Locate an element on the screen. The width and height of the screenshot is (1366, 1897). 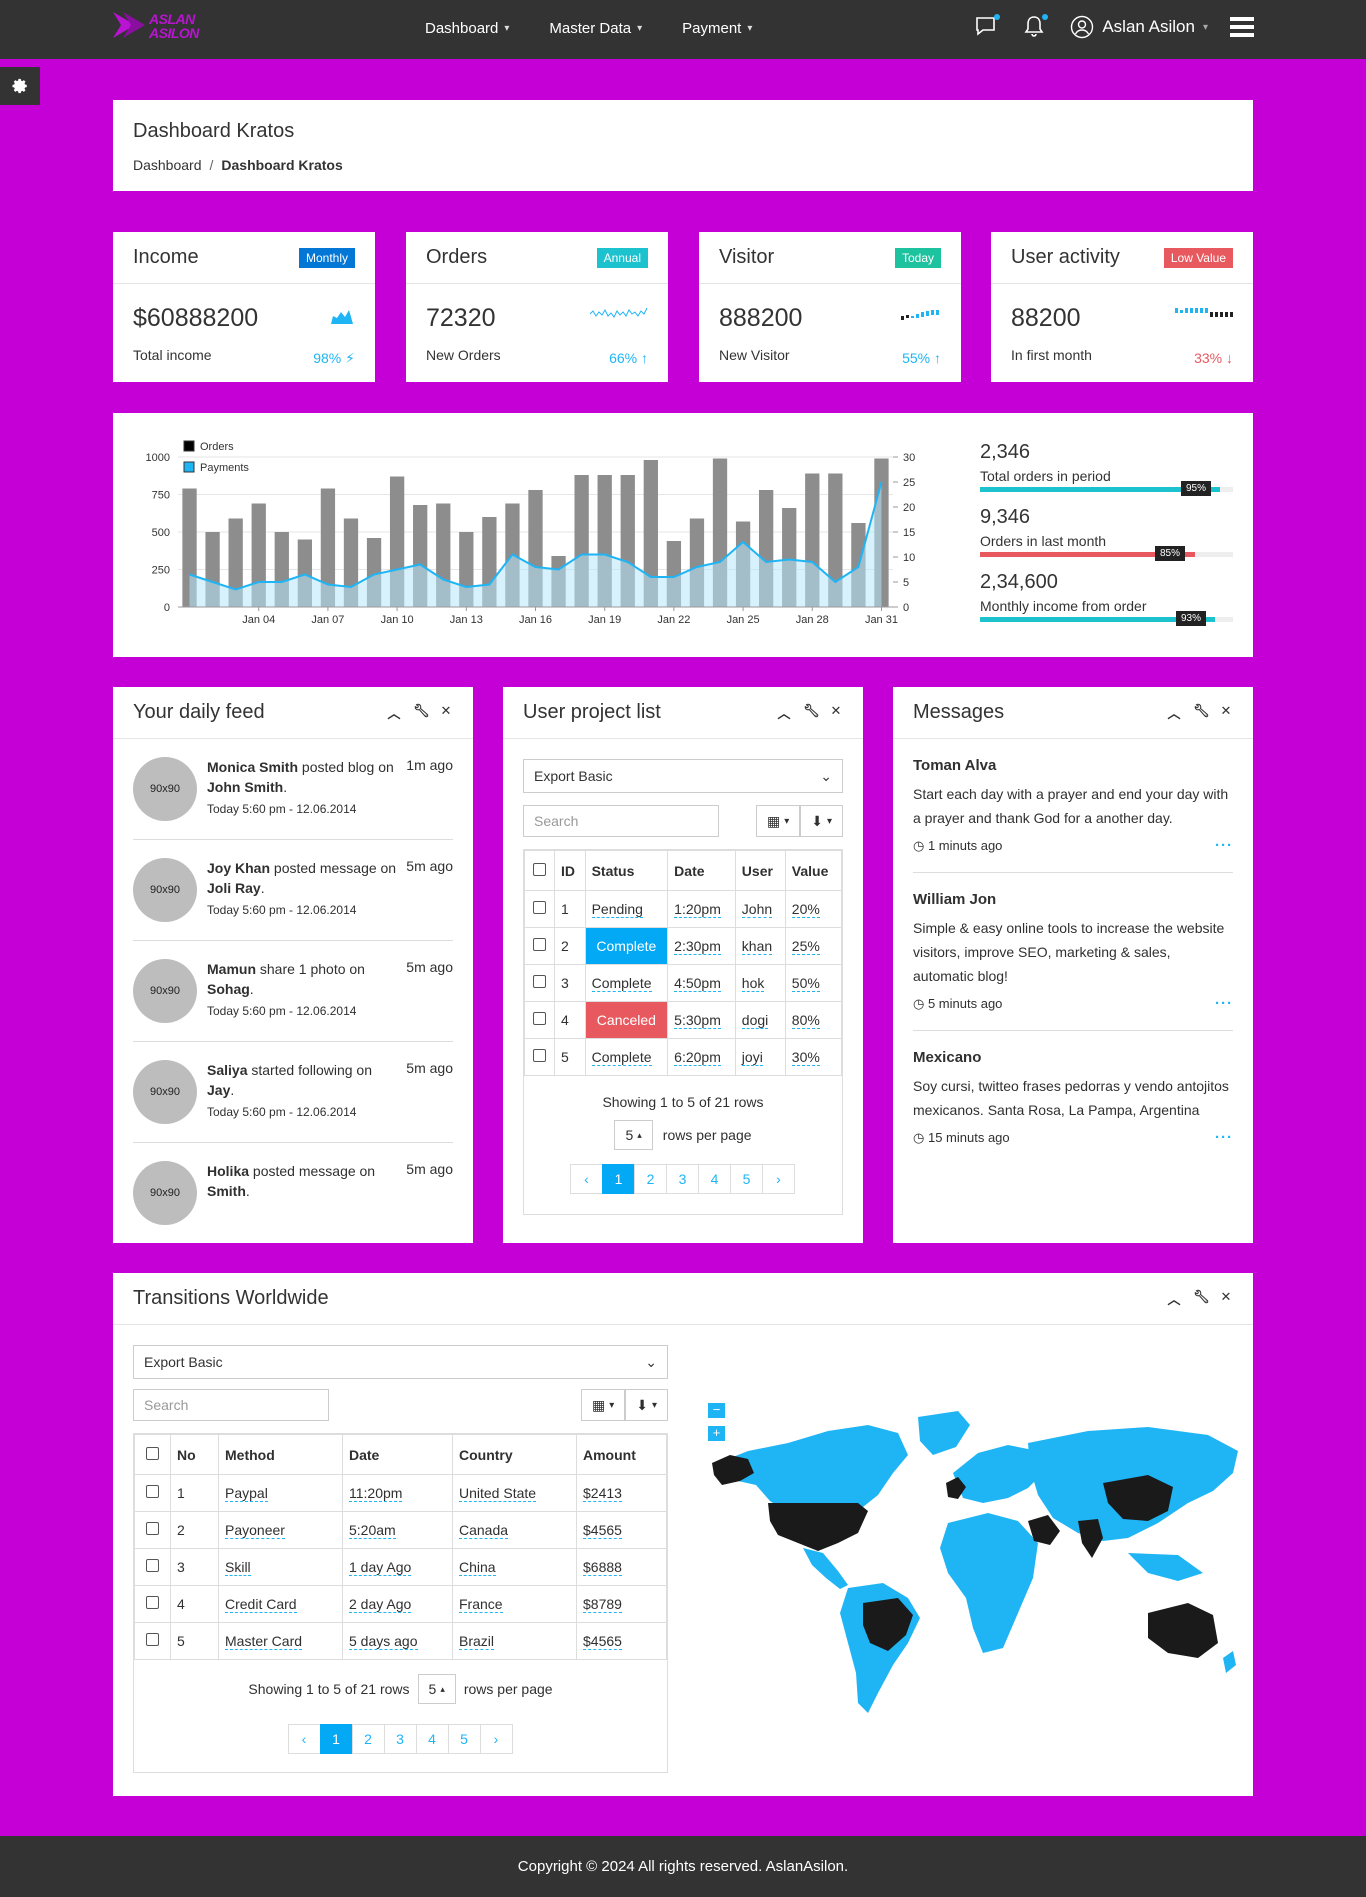
cell-status: Pending is located at coordinates (626, 909).